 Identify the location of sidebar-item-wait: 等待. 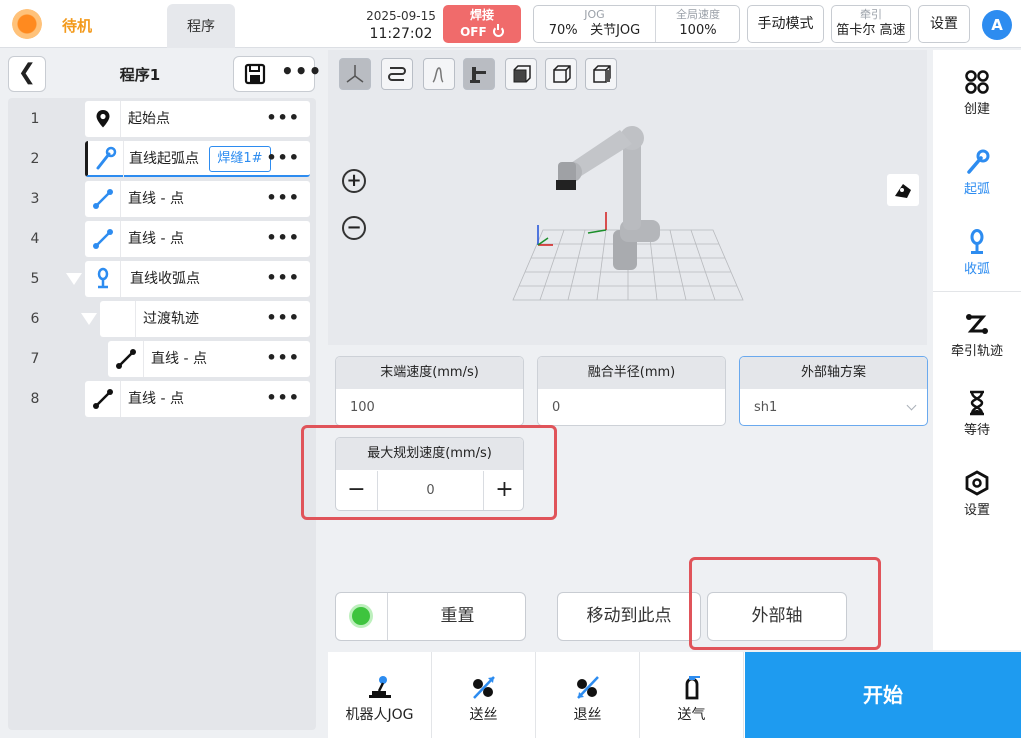
(977, 413).